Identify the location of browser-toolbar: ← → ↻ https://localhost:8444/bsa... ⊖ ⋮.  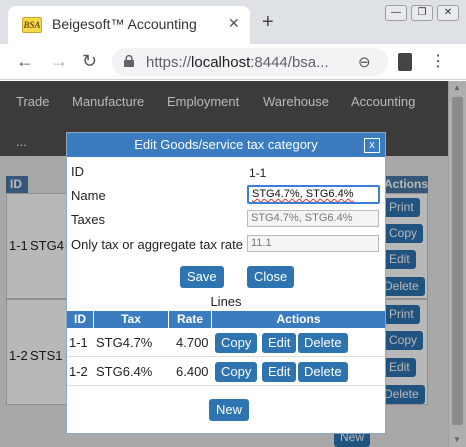
(233, 62).